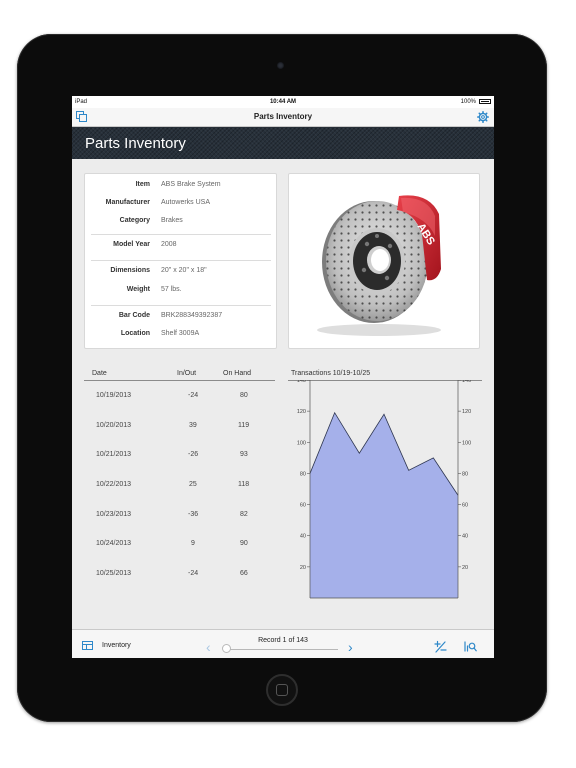 Image resolution: width=576 pixels, height=768 pixels. What do you see at coordinates (465, 474) in the screenshot?
I see `y-tick-label-right: 80` at bounding box center [465, 474].